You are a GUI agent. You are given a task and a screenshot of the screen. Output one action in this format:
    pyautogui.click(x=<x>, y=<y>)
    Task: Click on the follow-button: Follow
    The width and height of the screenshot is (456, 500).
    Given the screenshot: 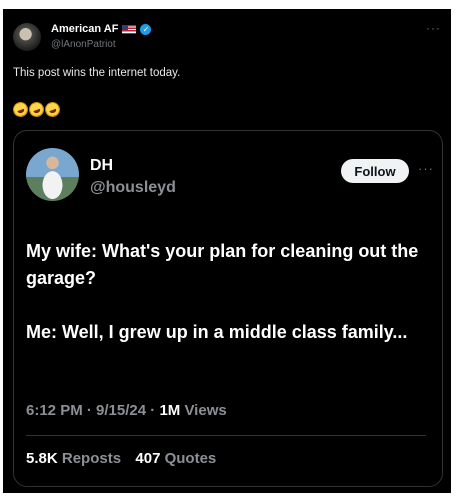 What is the action you would take?
    pyautogui.click(x=375, y=171)
    